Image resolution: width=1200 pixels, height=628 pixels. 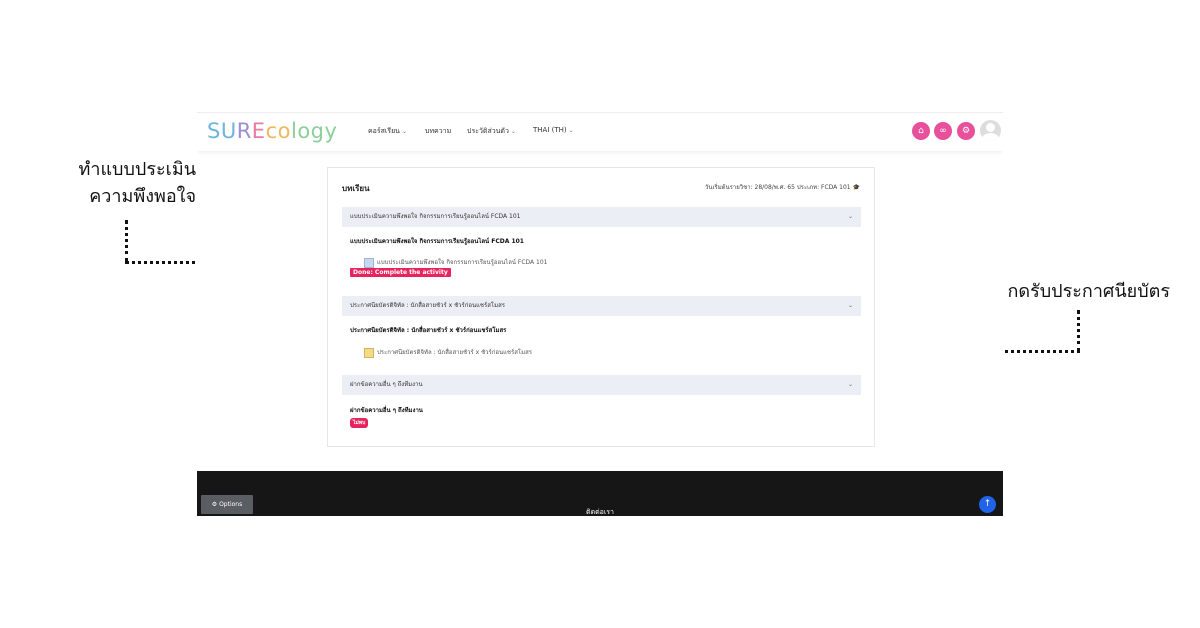 I want to click on nav-item-courses: คอร์สเรียน ⌄, so click(x=387, y=131).